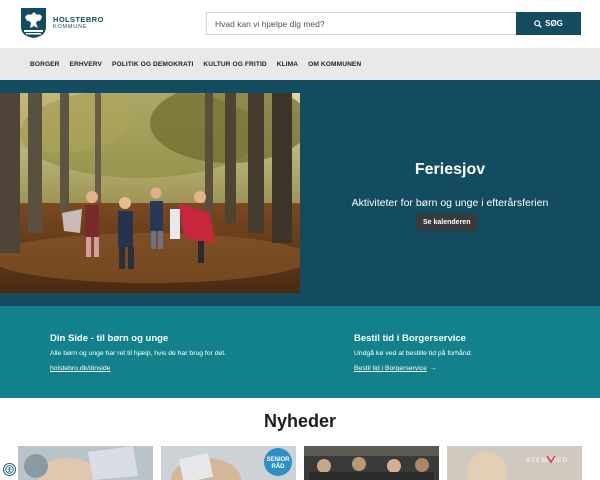 This screenshot has width=600, height=480. Describe the element at coordinates (334, 64) in the screenshot. I see `nav-item-om-kommunen: OM KOMMUNEN` at that location.